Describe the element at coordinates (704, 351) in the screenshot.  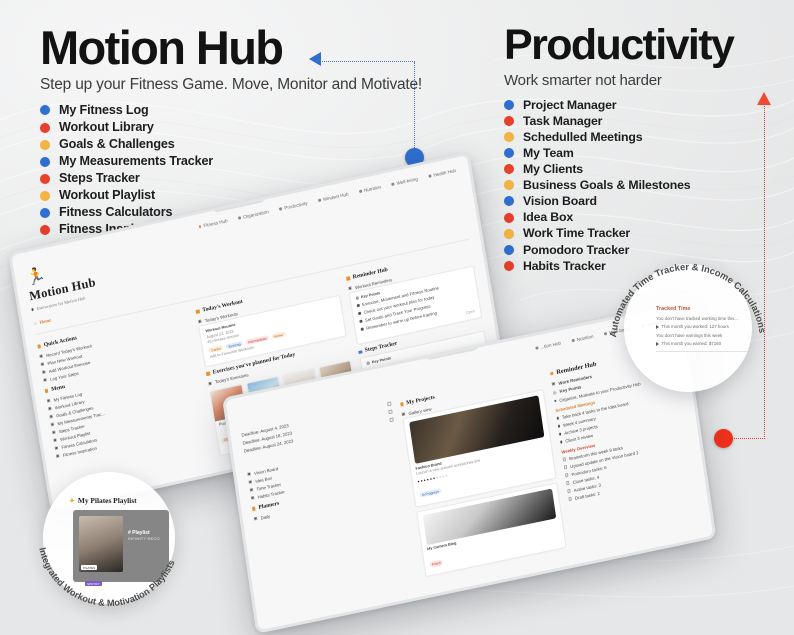
I see `divider` at that location.